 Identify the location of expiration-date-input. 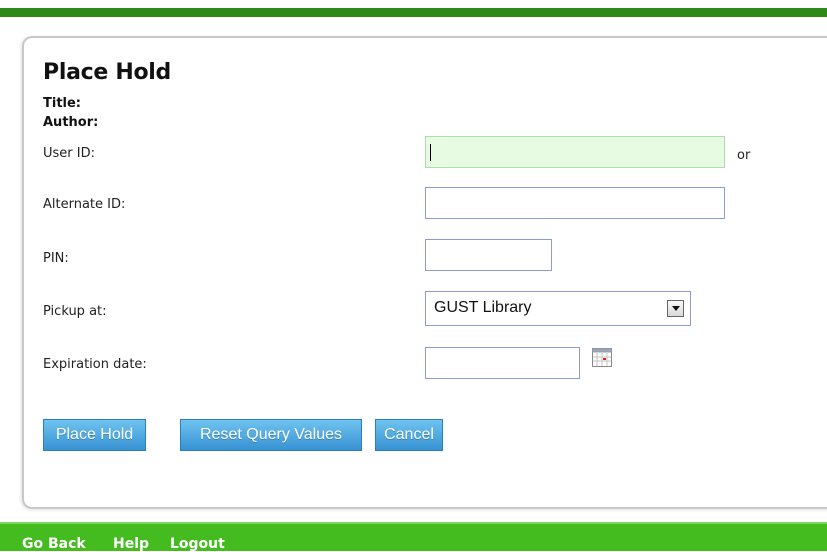
(502, 363).